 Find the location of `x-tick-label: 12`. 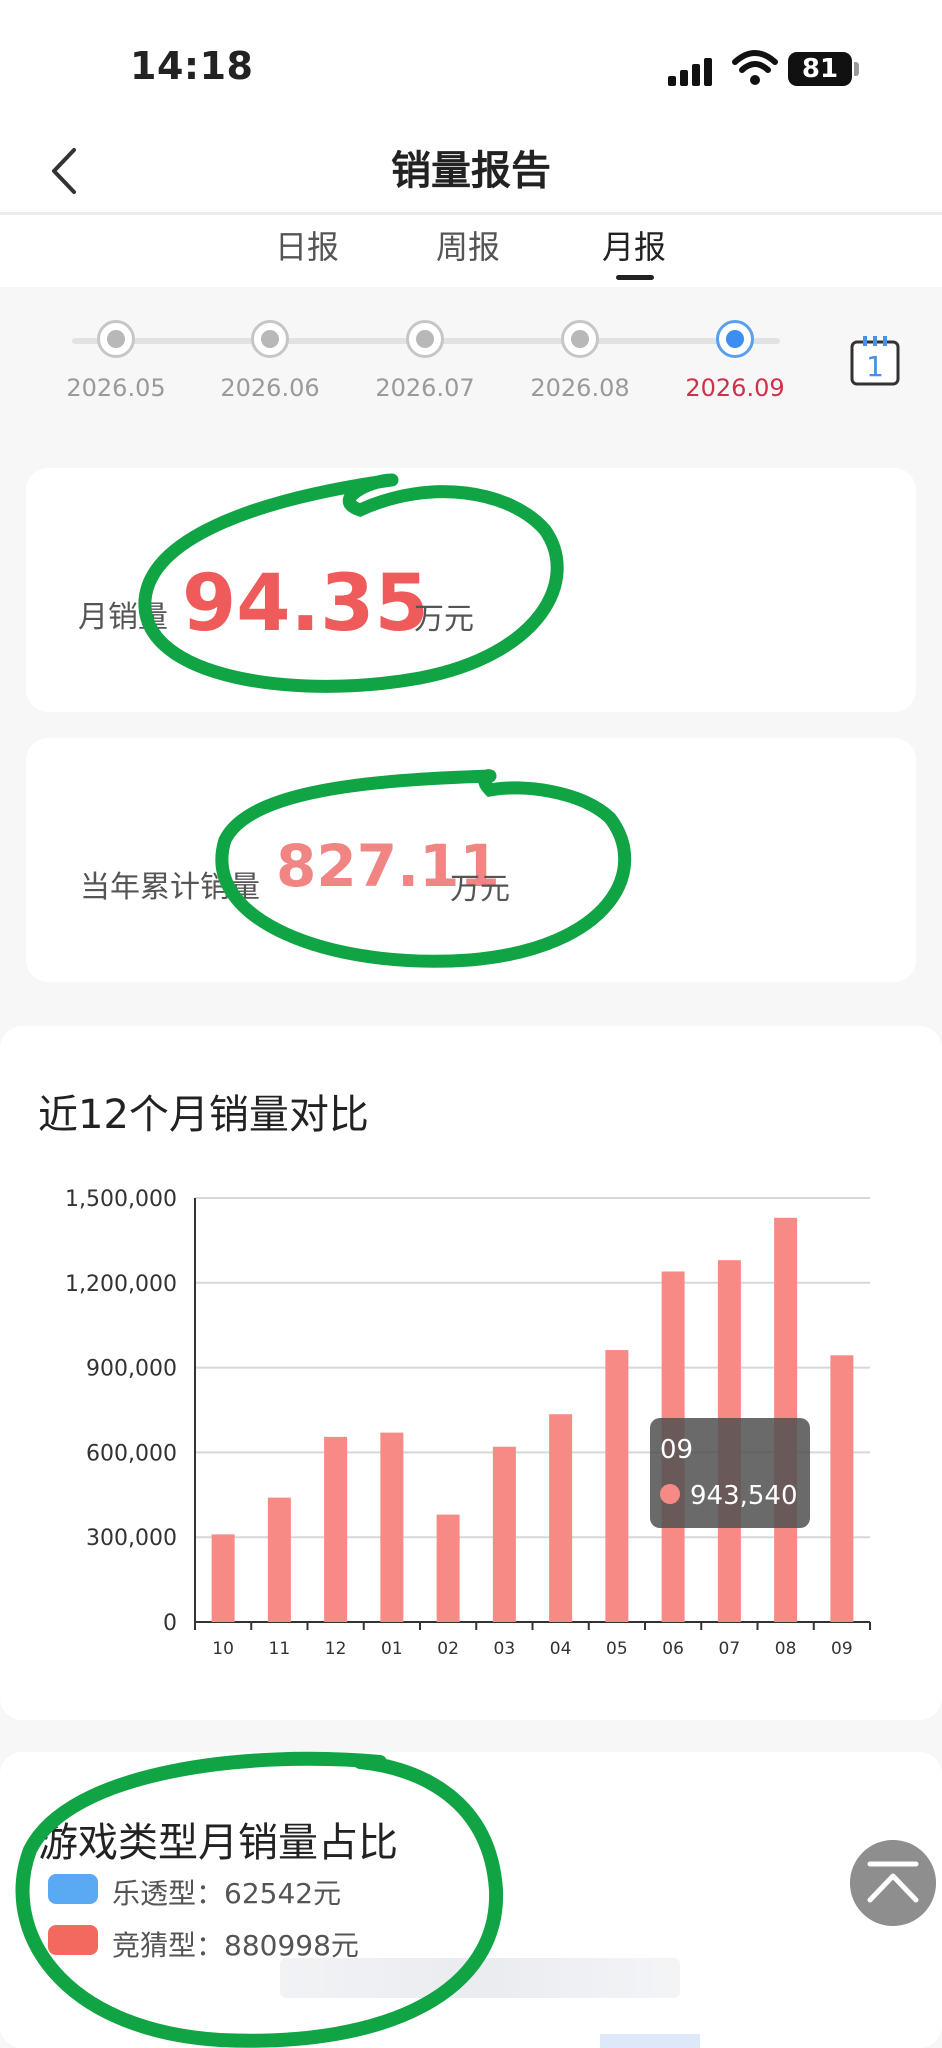

x-tick-label: 12 is located at coordinates (336, 1649).